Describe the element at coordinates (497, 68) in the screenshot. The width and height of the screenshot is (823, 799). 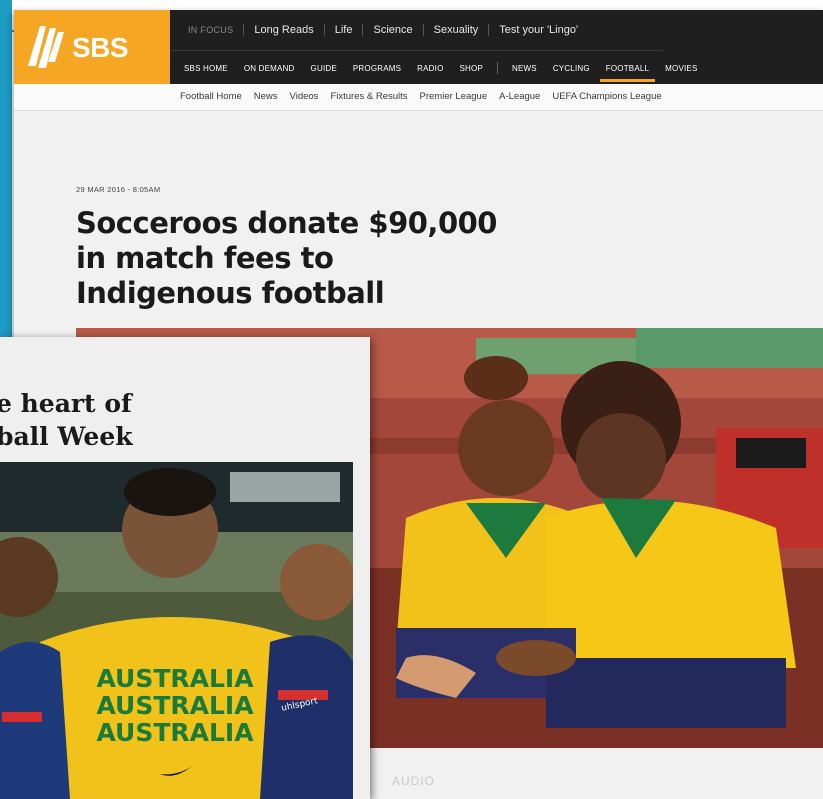
I see `nav-separator` at that location.